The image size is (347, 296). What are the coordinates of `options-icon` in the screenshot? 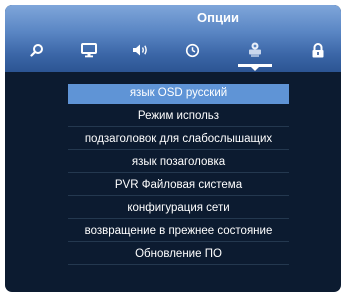 It's located at (255, 49).